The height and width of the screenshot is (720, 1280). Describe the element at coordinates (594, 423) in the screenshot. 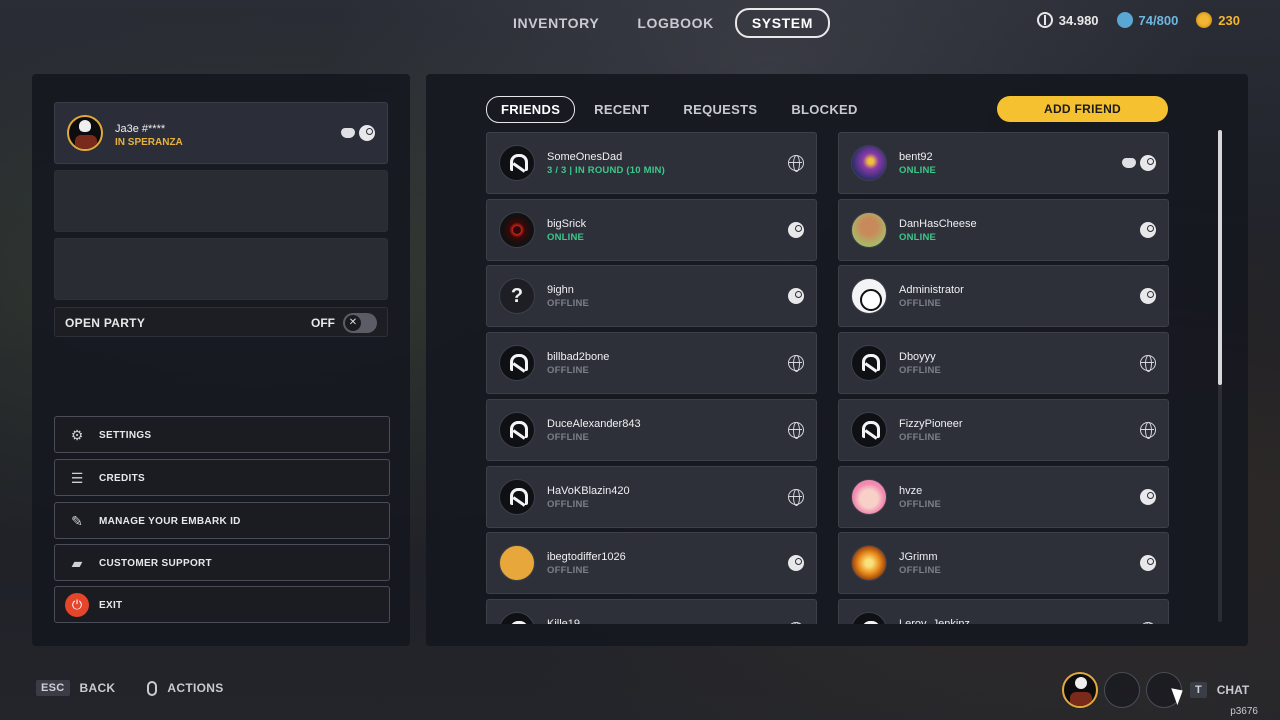

I see `friend-name: DuceAlexander843` at that location.